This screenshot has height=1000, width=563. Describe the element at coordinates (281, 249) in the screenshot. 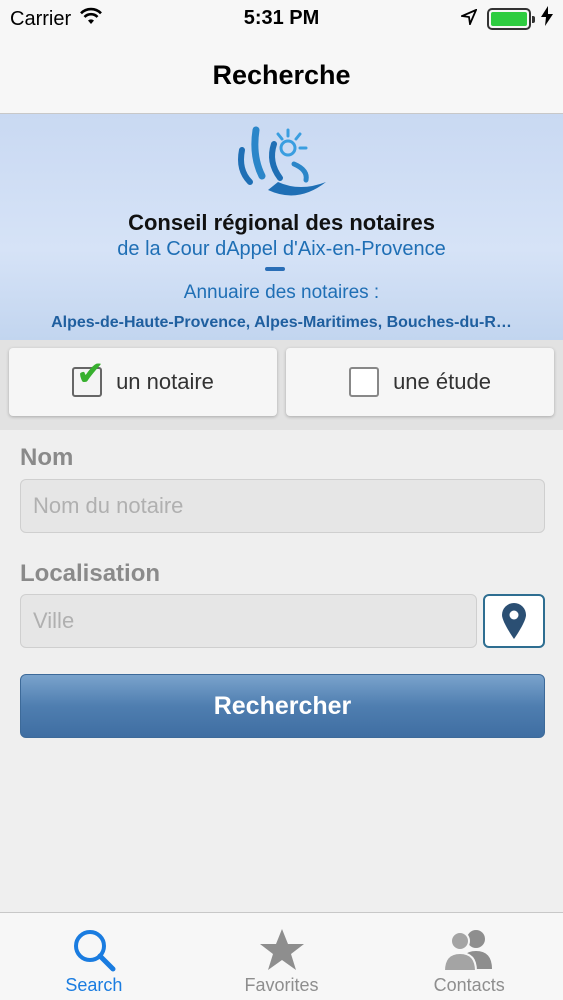

I see `banner-subtitle: de la Cour dAppel d'Aix-en-Provence` at that location.